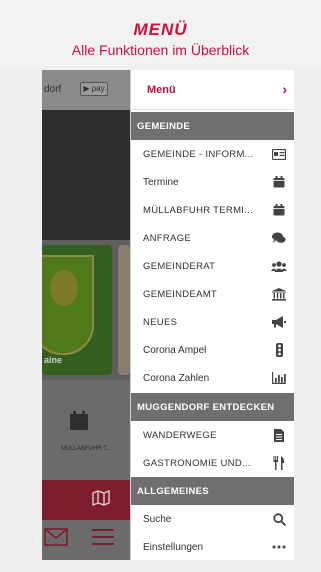 This screenshot has height=572, width=321. I want to click on mail-icon, so click(56, 539).